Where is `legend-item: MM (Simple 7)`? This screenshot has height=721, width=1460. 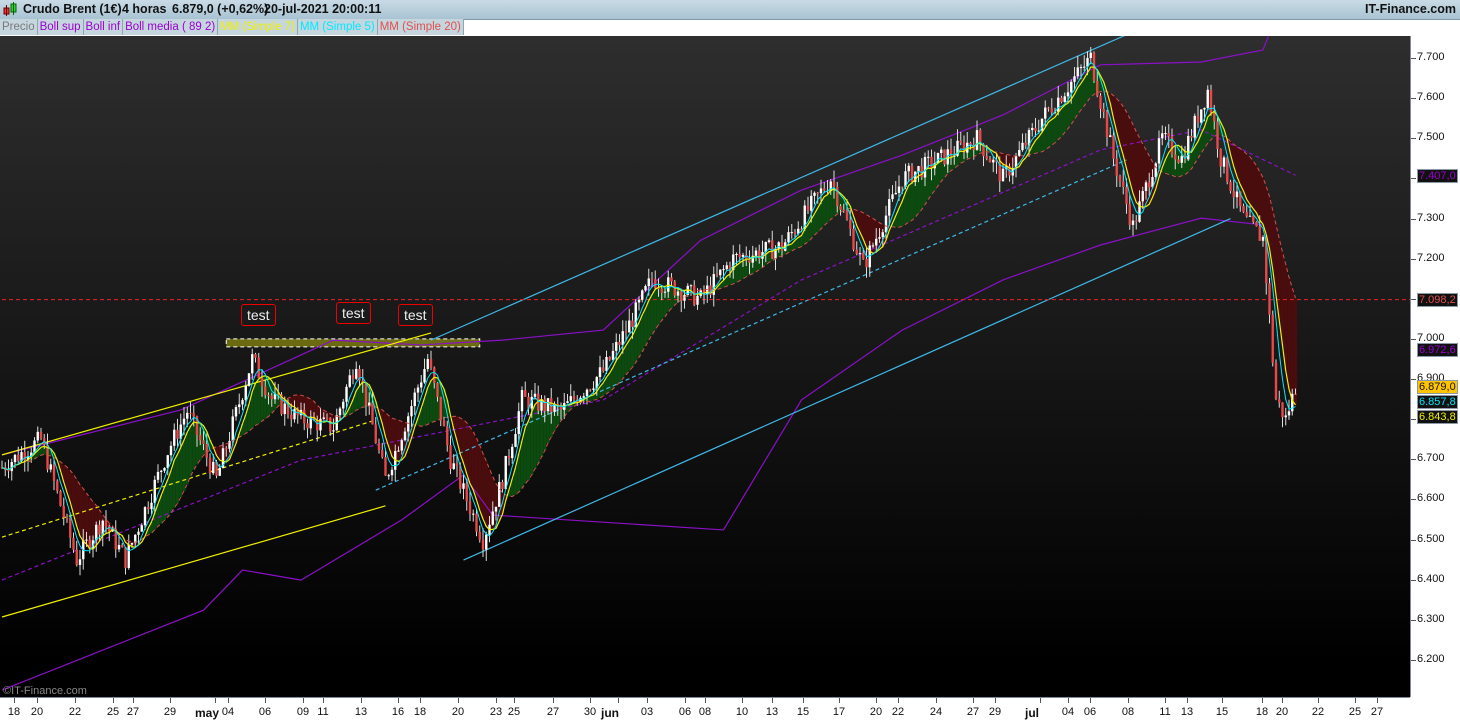 legend-item: MM (Simple 7) is located at coordinates (258, 27).